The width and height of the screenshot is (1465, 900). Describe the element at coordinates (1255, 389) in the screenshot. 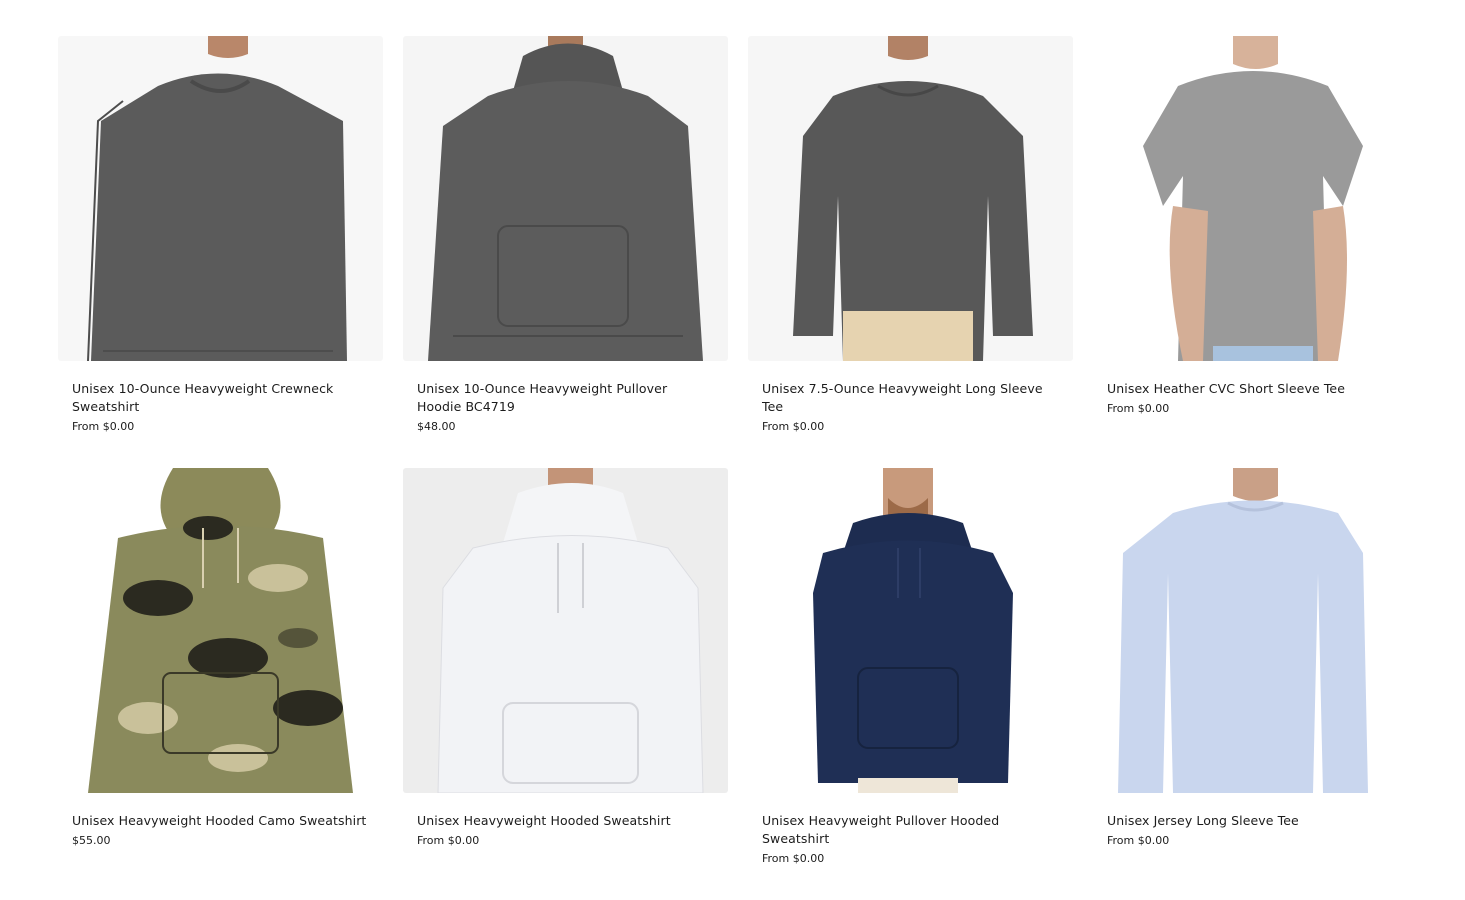

I see `product-title-link: Unisex Heather CVC Short Sleeve Tee` at that location.